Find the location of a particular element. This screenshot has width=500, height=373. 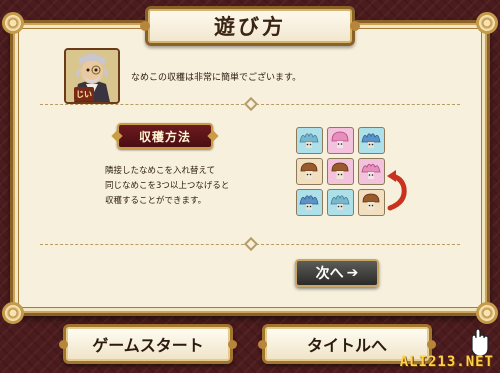

section-label-text: 収穫方法 is located at coordinates (164, 136).